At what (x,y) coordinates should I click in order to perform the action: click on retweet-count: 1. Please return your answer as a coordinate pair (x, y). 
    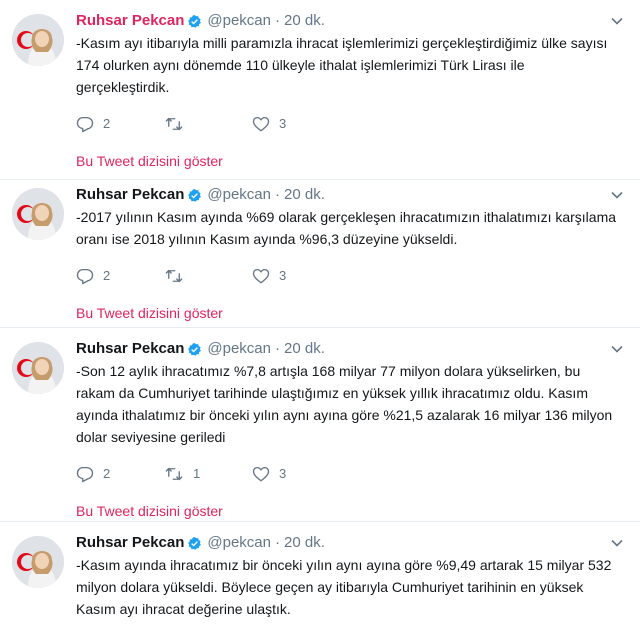
    Looking at the image, I should click on (197, 473).